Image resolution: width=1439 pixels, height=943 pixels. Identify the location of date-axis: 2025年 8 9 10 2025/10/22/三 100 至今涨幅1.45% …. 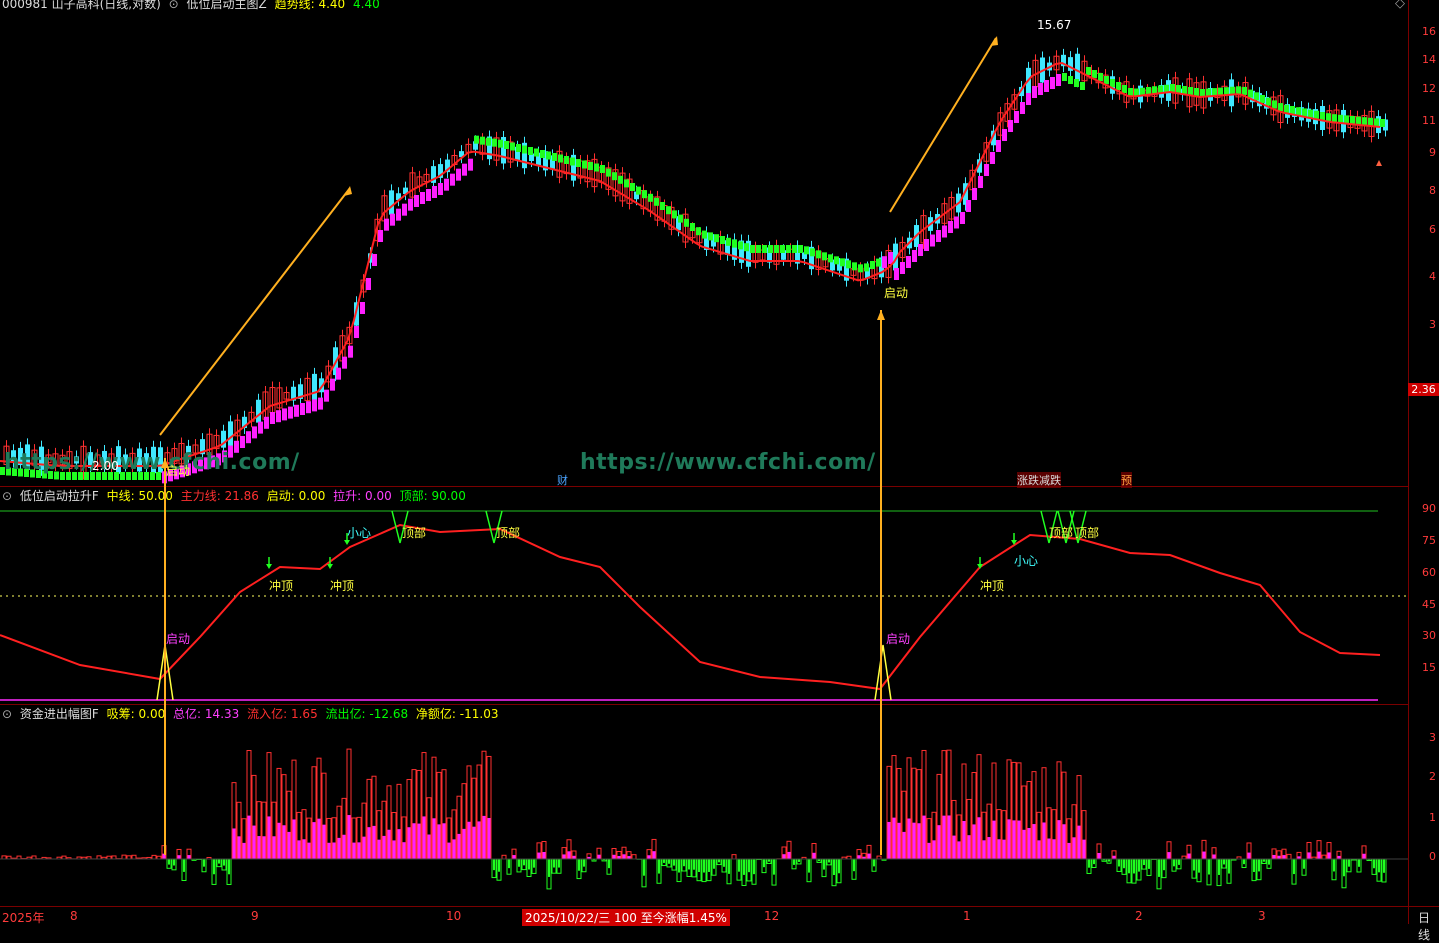
(719, 915).